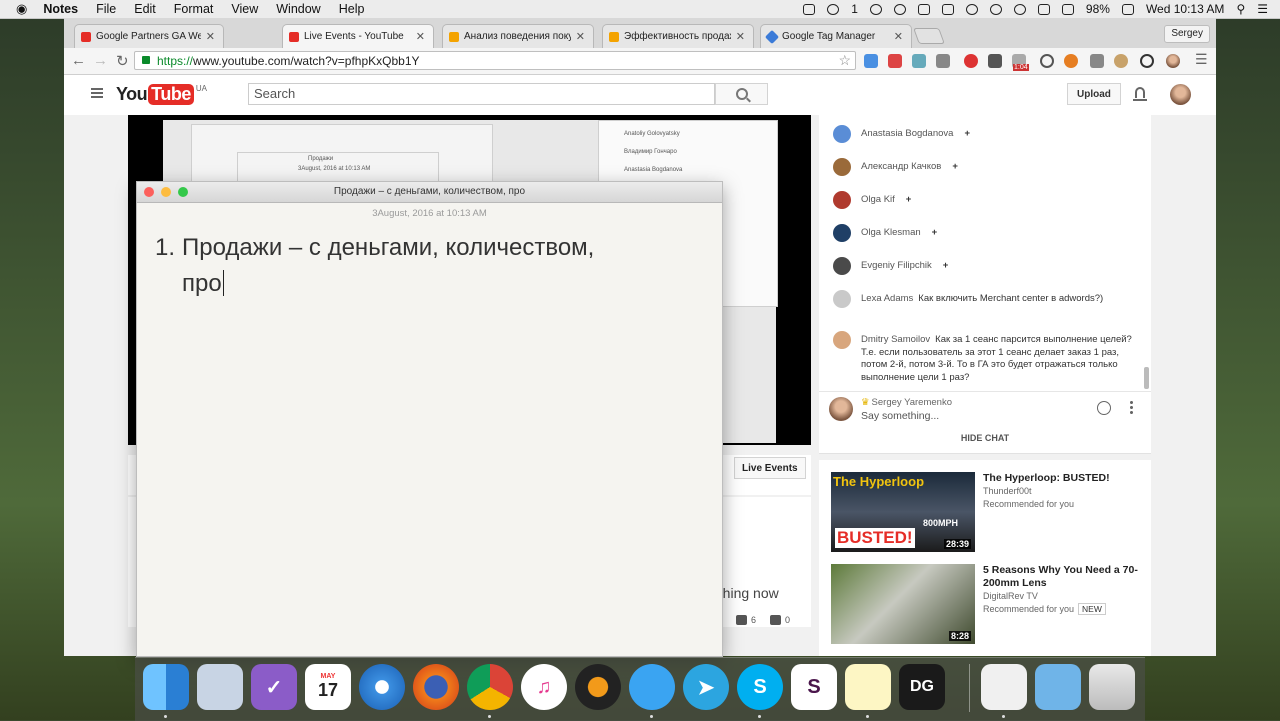 This screenshot has width=1280, height=721. I want to click on forward-arrow-icon: →, so click(100, 60).